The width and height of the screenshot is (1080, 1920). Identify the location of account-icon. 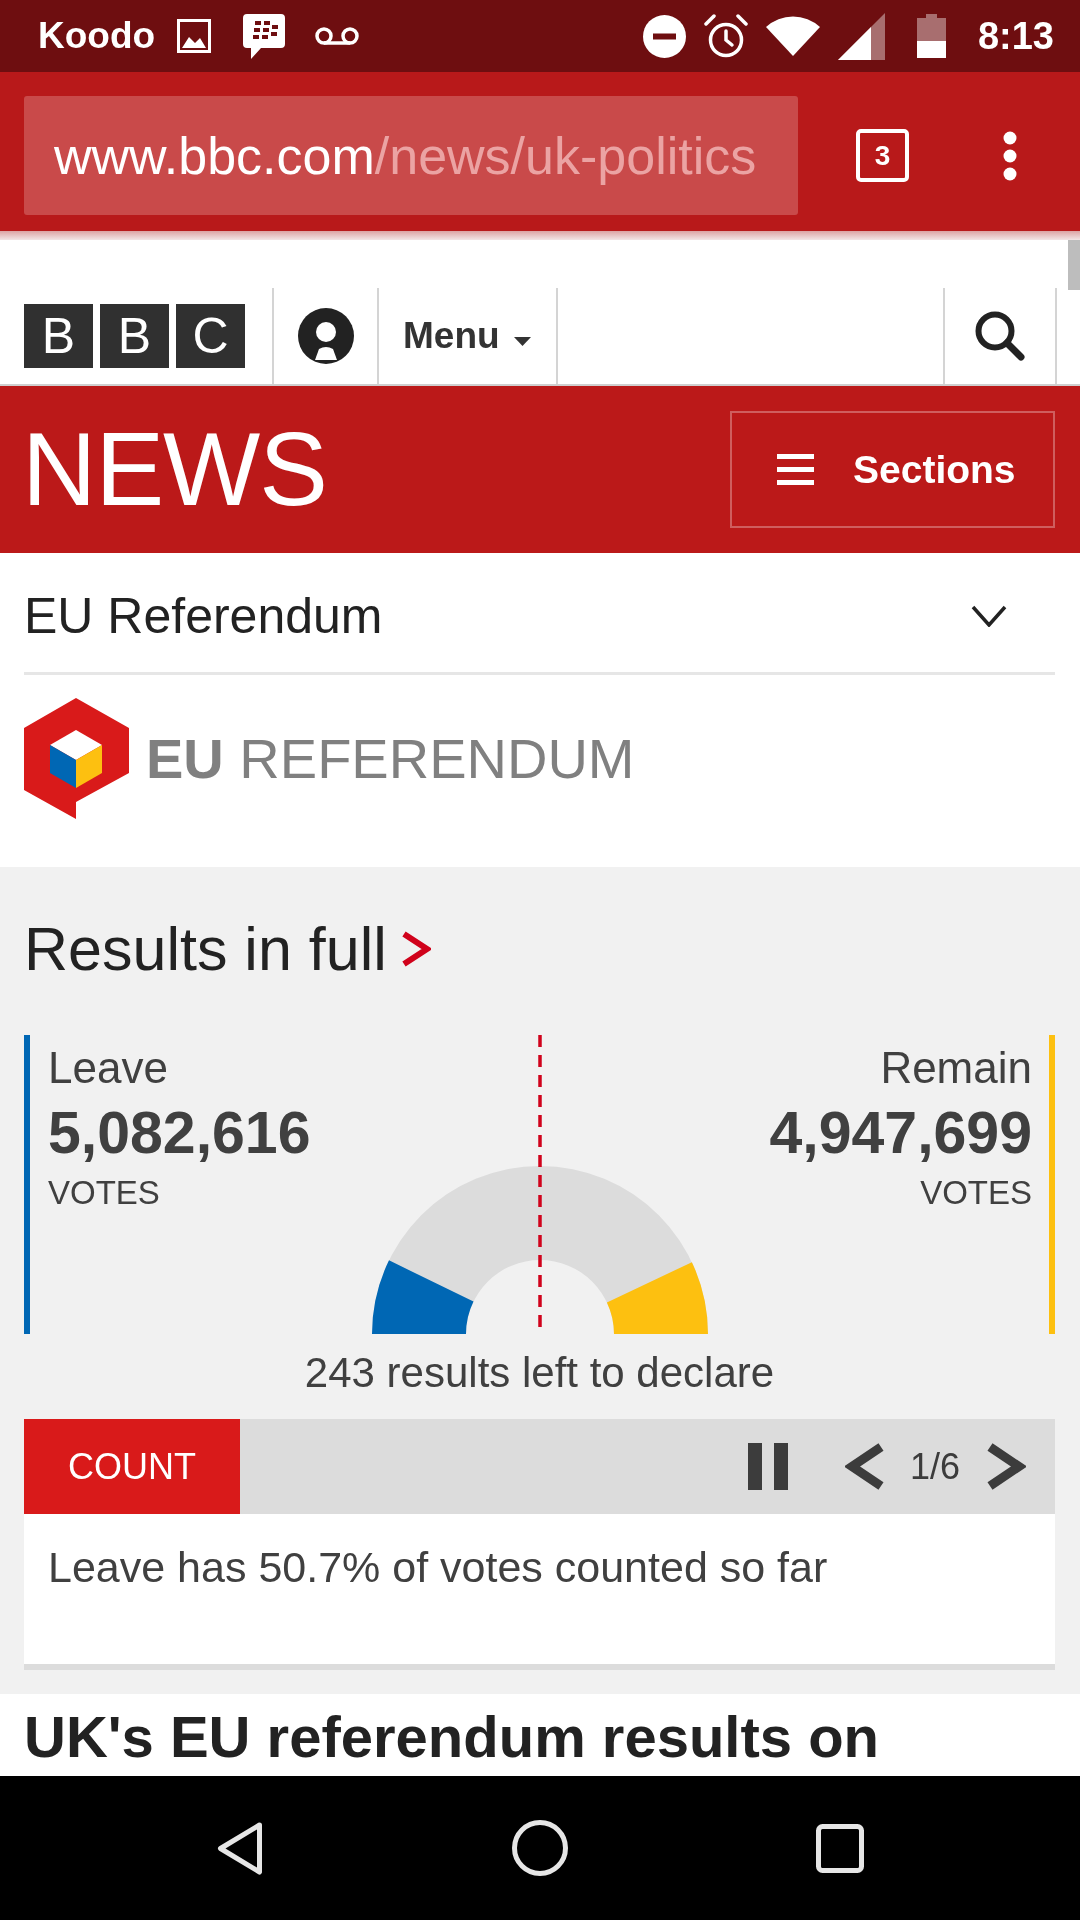
(325, 336).